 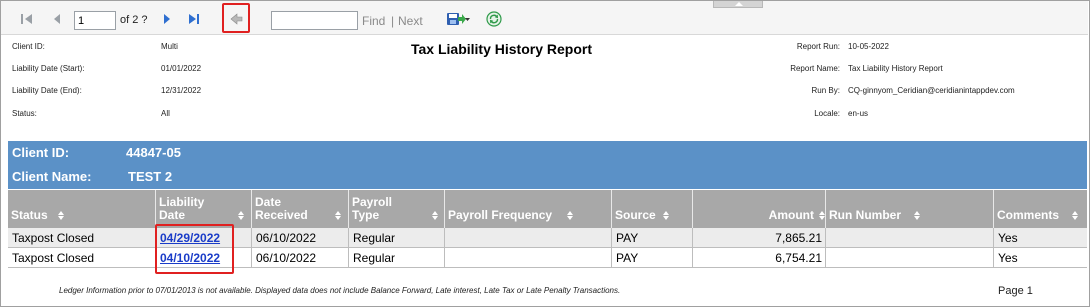 What do you see at coordinates (1015, 291) in the screenshot?
I see `page-number-label: Page 1` at bounding box center [1015, 291].